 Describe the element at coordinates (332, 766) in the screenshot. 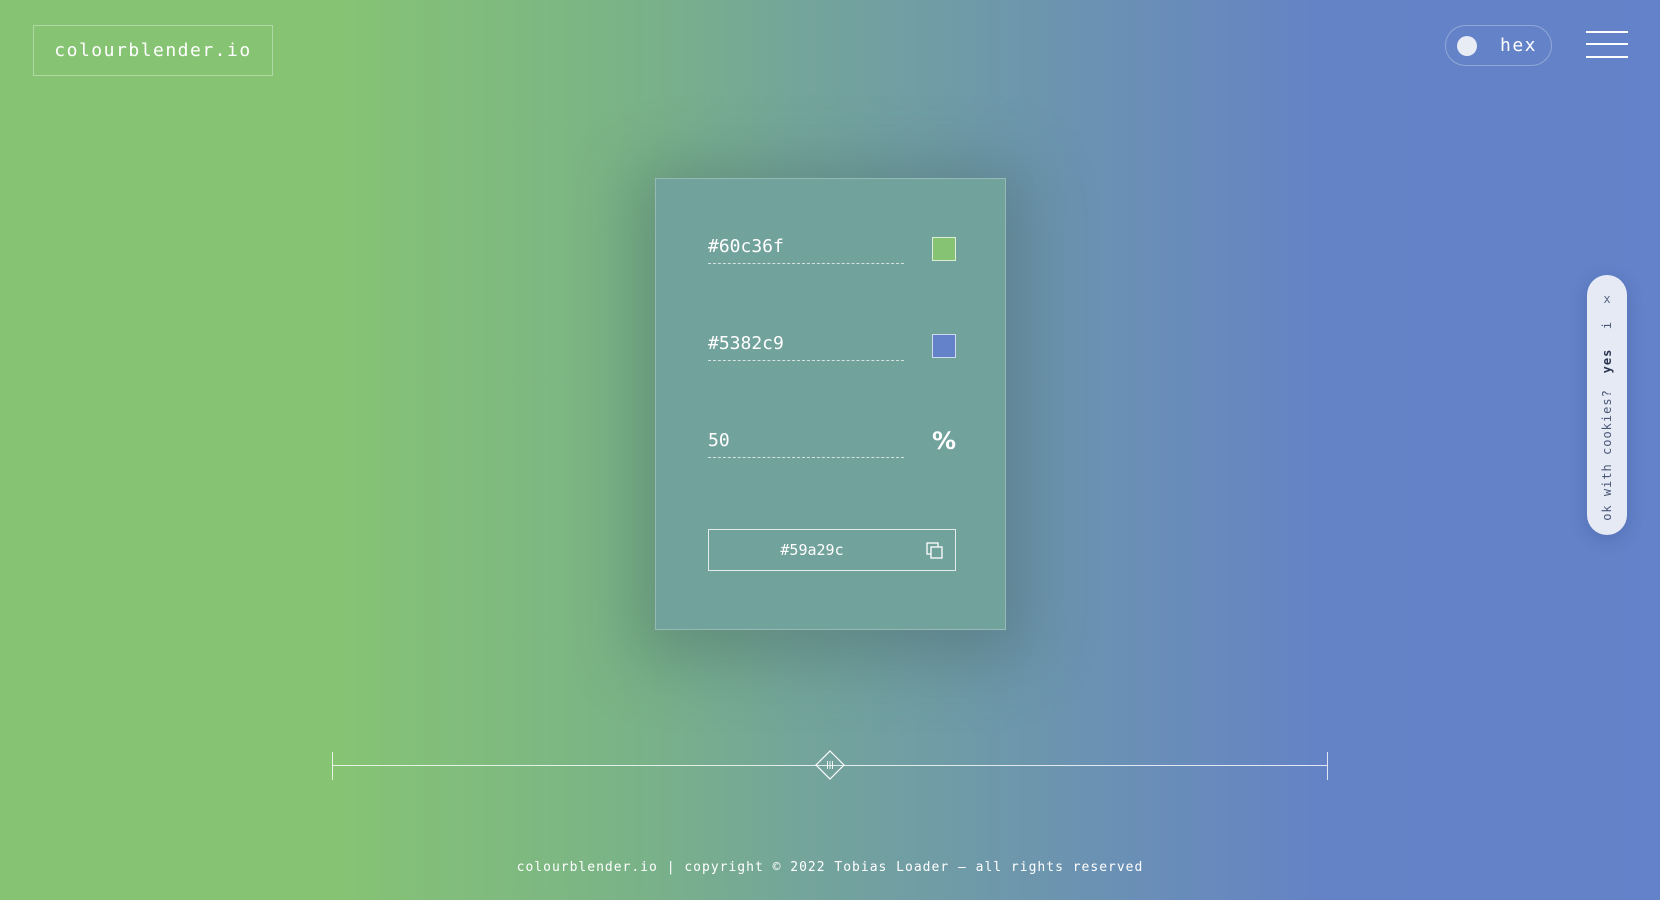

I see `slider-start-cap` at that location.